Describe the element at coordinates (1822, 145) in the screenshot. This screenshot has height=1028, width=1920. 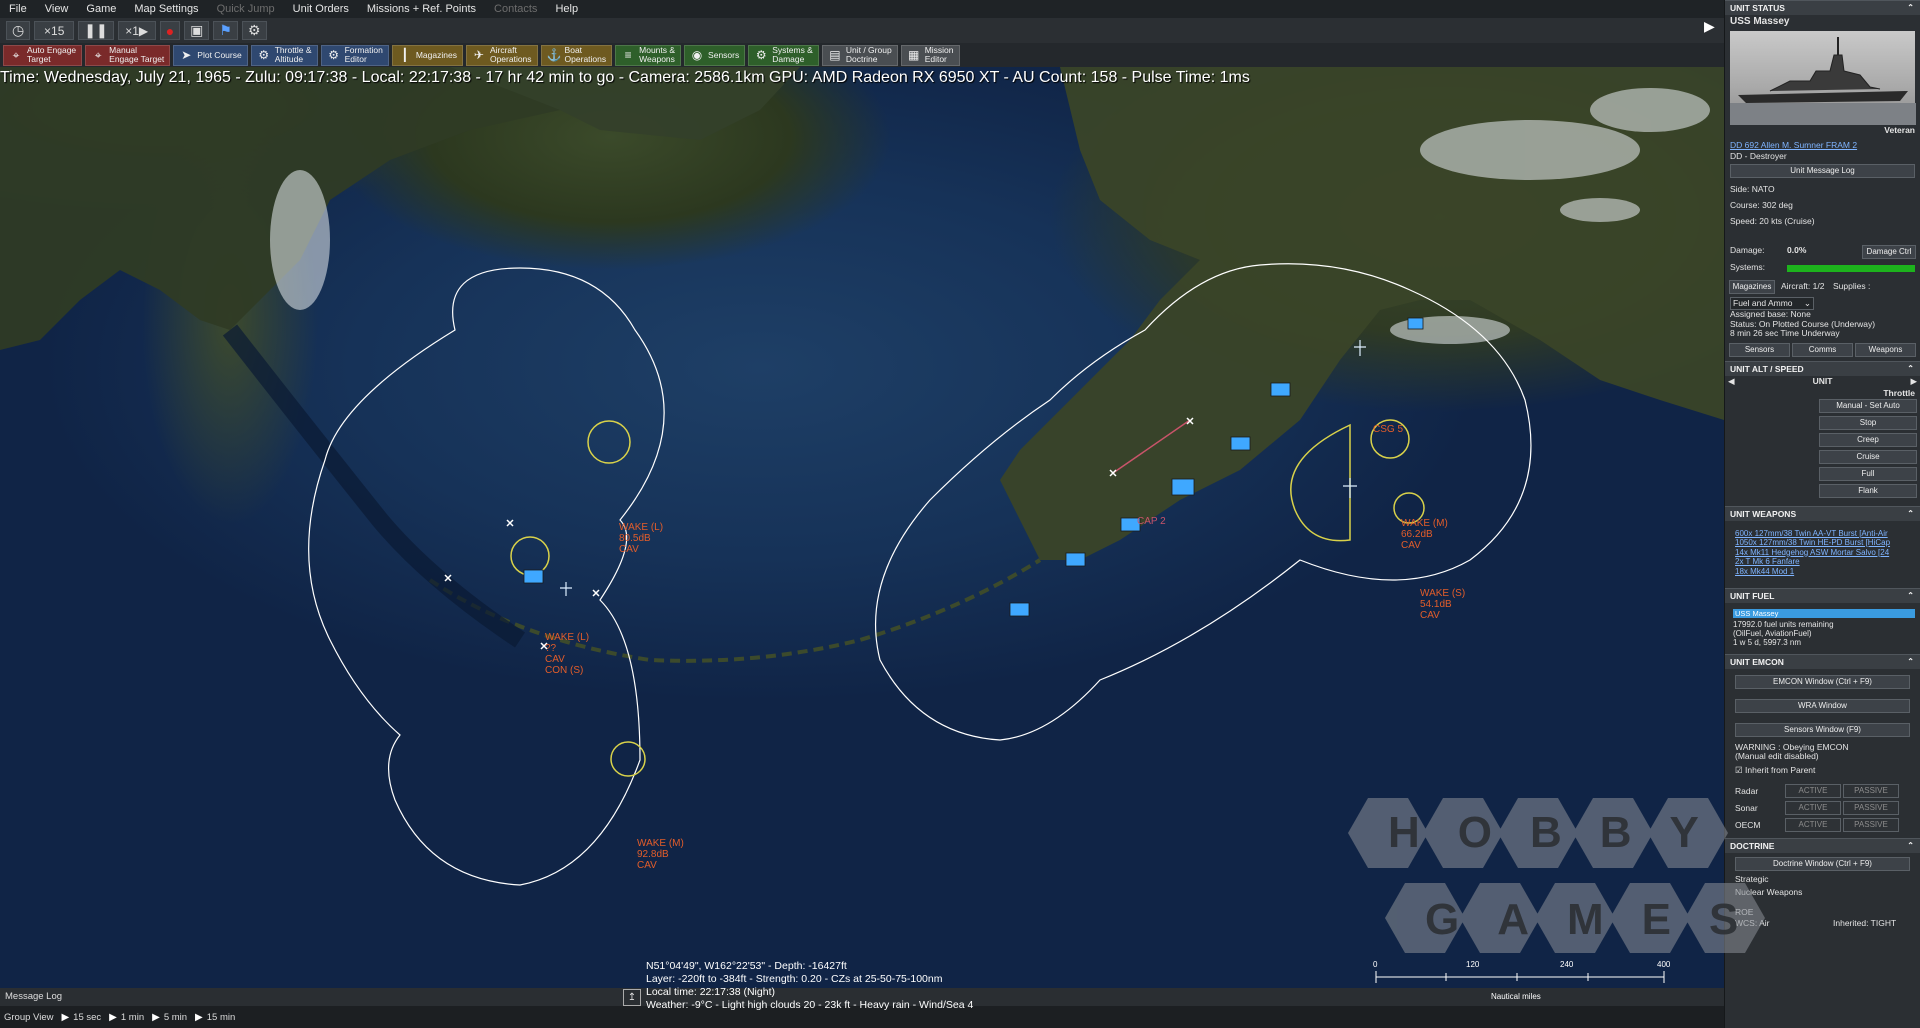
I see `class-link: DD 692 Allen M. Sumner FRAM 2` at that location.